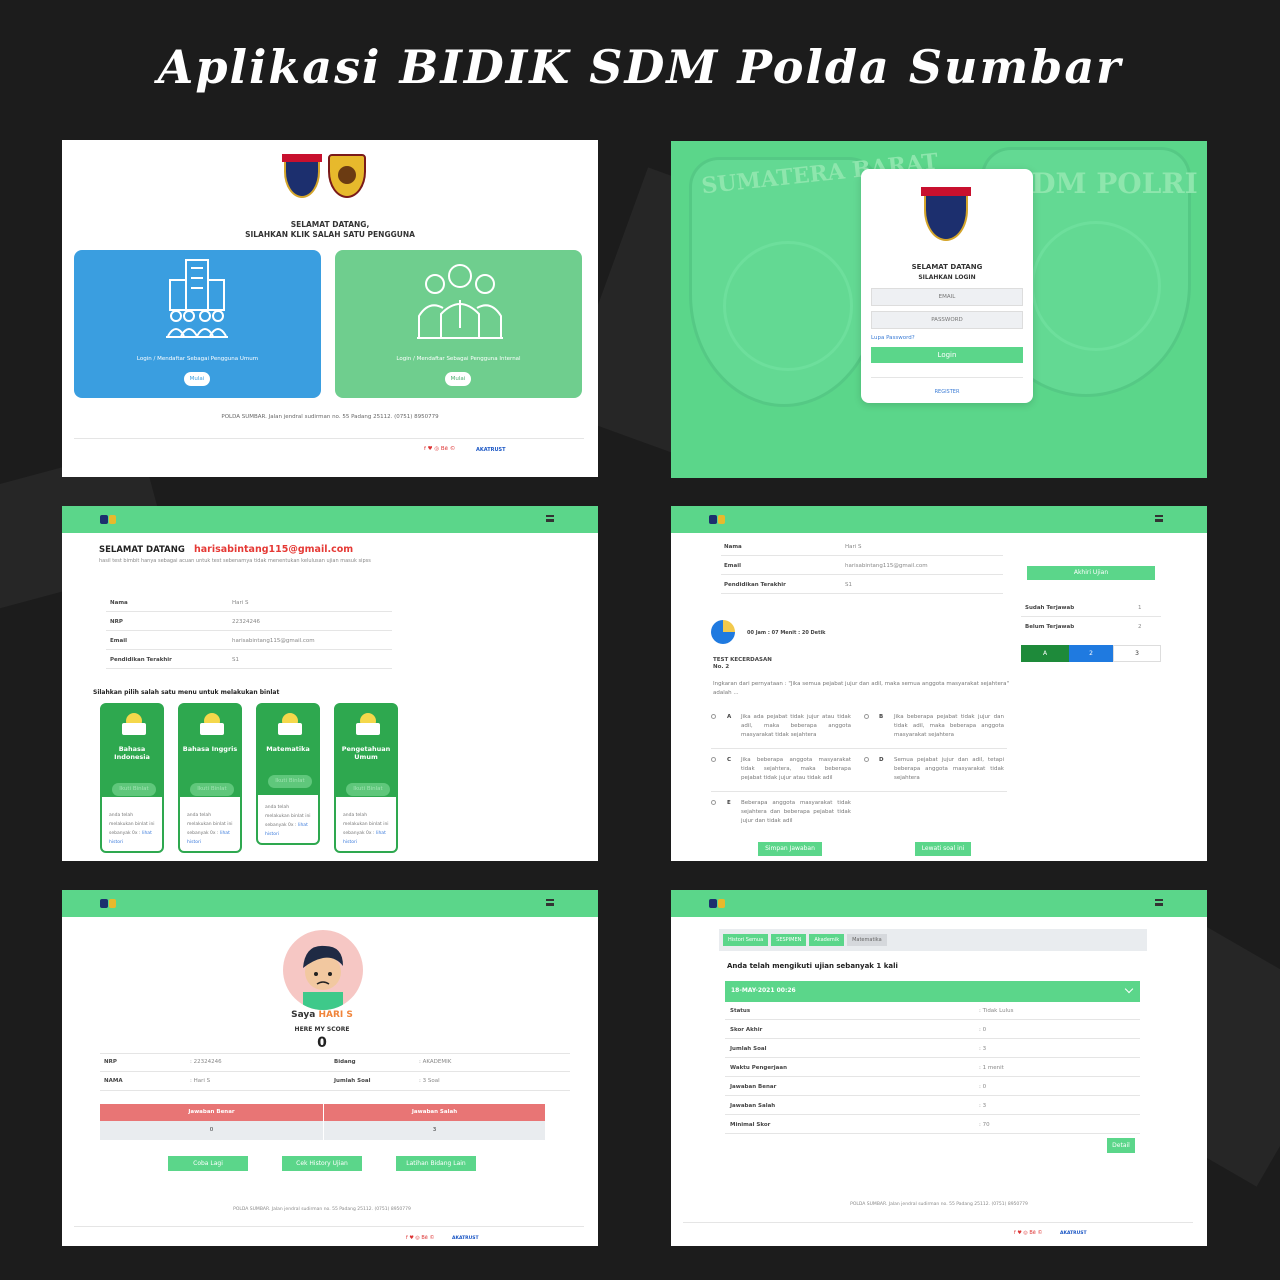 This screenshot has width=1280, height=1280. Describe the element at coordinates (1091, 653) in the screenshot. I see `nav-question-2: 2` at that location.